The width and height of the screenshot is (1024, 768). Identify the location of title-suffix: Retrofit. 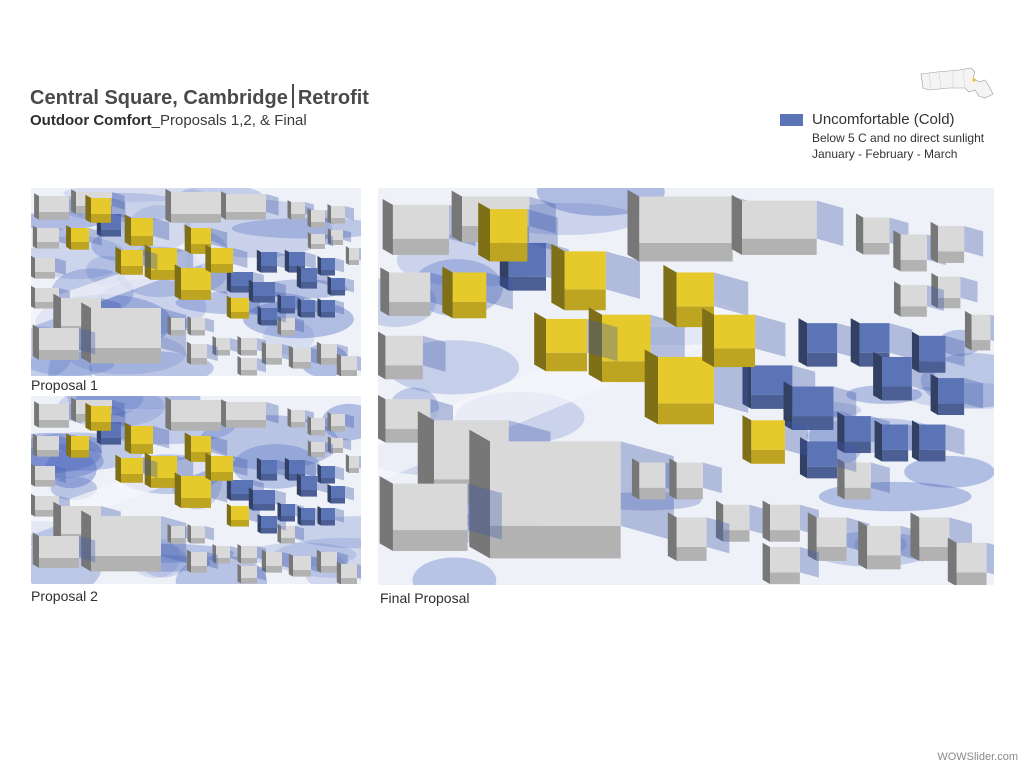
(333, 98).